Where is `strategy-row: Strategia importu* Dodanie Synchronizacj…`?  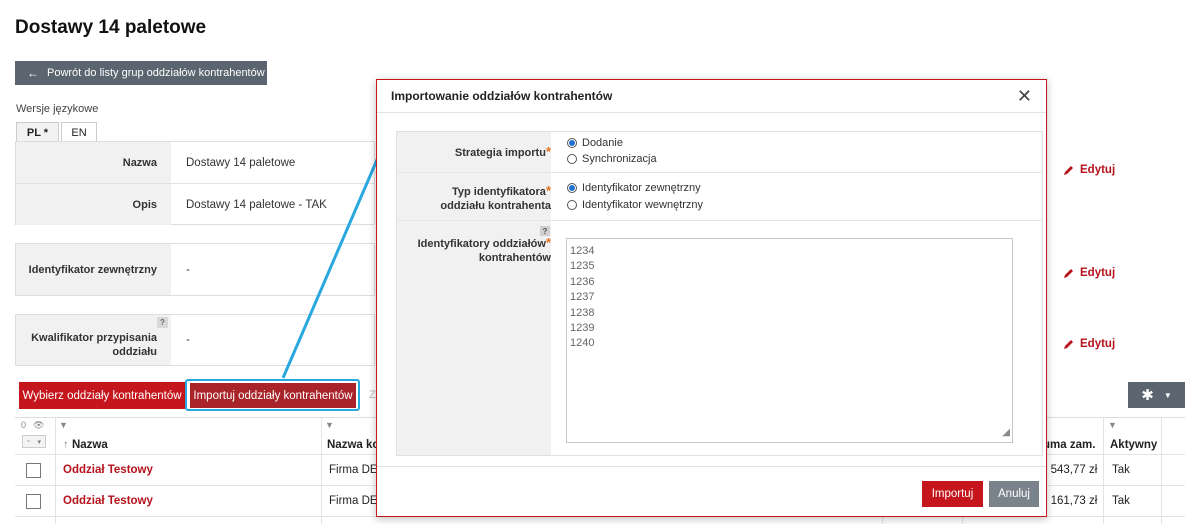
strategy-row: Strategia importu* Dodanie Synchronizacj… is located at coordinates (719, 152).